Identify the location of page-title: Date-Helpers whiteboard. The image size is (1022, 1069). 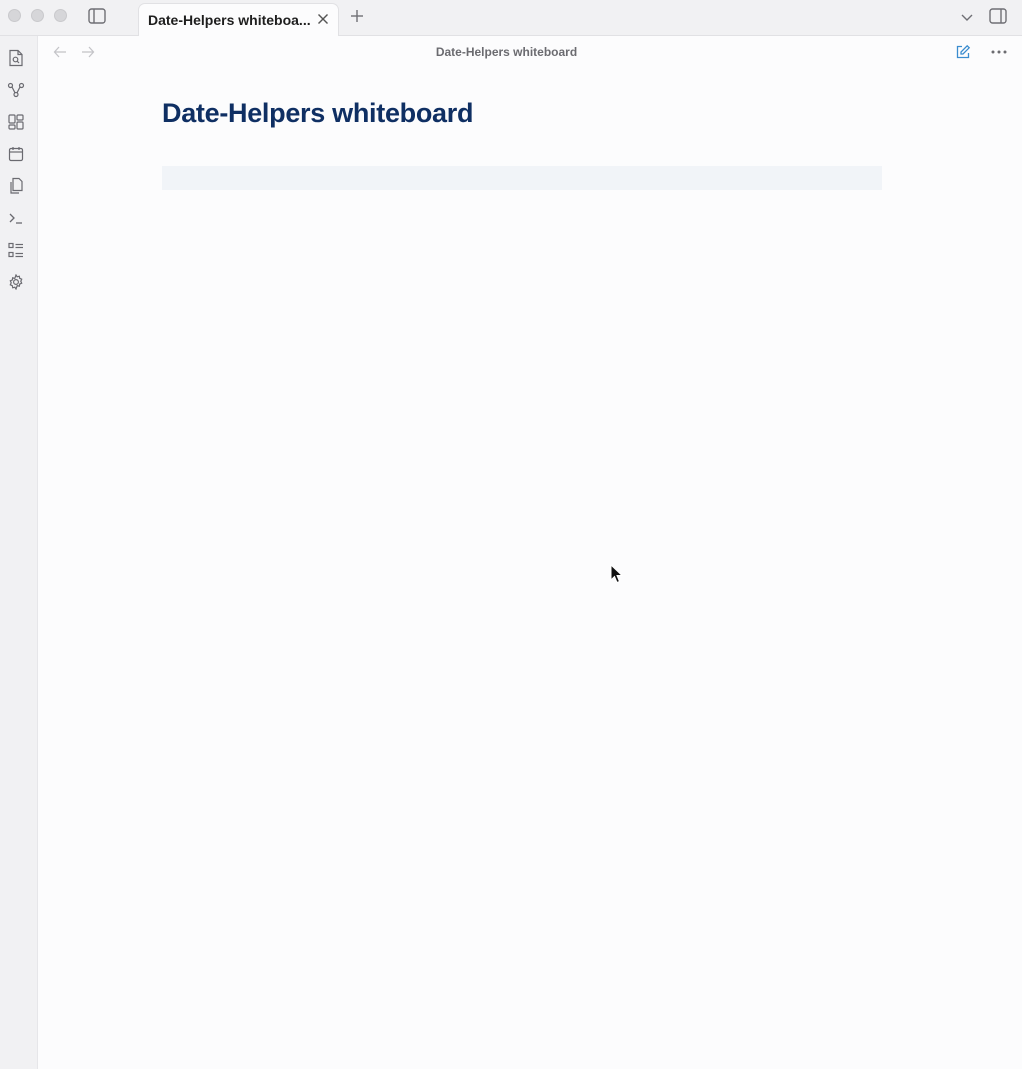
(318, 113).